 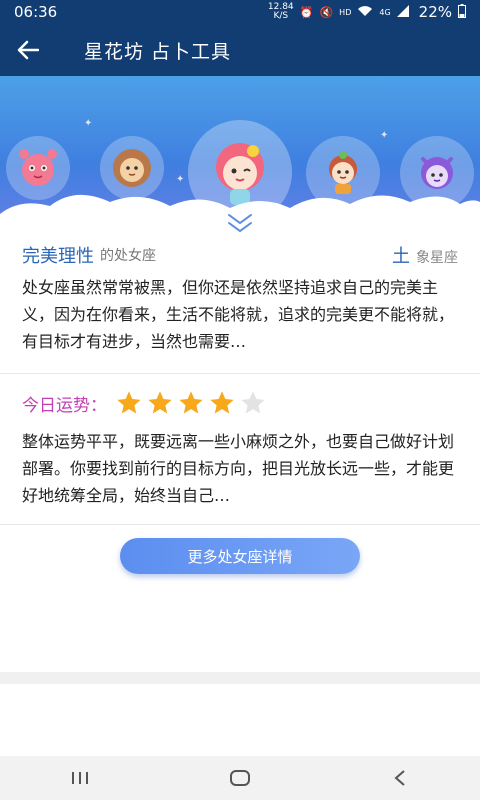 What do you see at coordinates (64, 405) in the screenshot?
I see `fortune-label: 今日运势：` at bounding box center [64, 405].